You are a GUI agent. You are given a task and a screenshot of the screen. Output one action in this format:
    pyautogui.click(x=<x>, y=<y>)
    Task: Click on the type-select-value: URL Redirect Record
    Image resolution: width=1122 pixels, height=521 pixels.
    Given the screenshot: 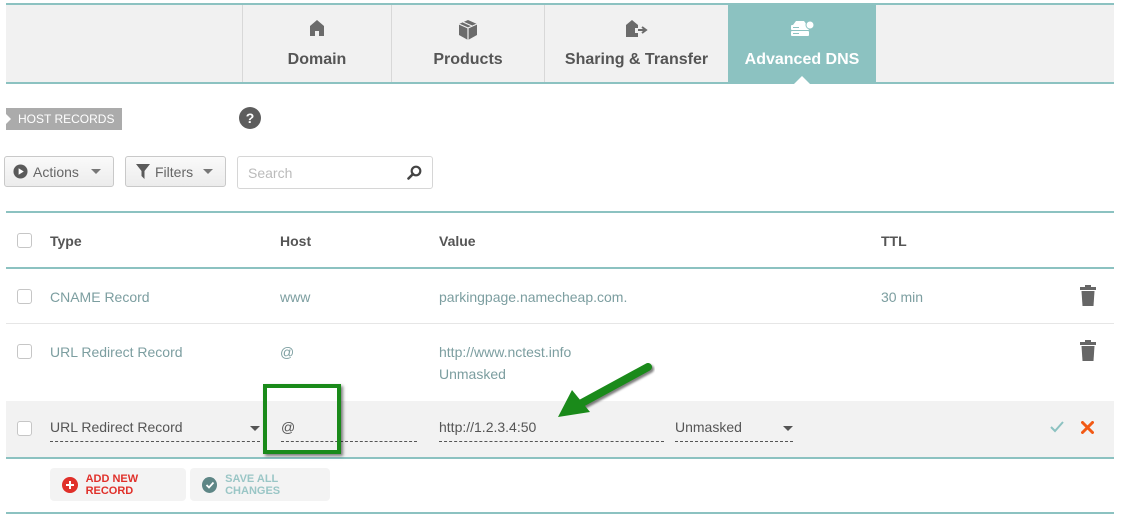 What is the action you would take?
    pyautogui.click(x=116, y=427)
    